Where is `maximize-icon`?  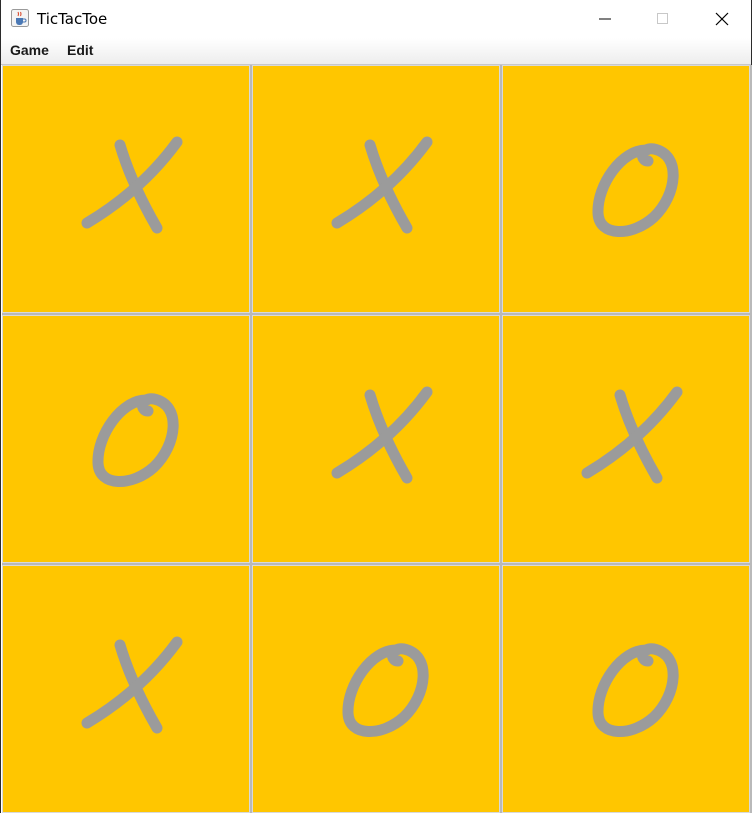 maximize-icon is located at coordinates (662, 18).